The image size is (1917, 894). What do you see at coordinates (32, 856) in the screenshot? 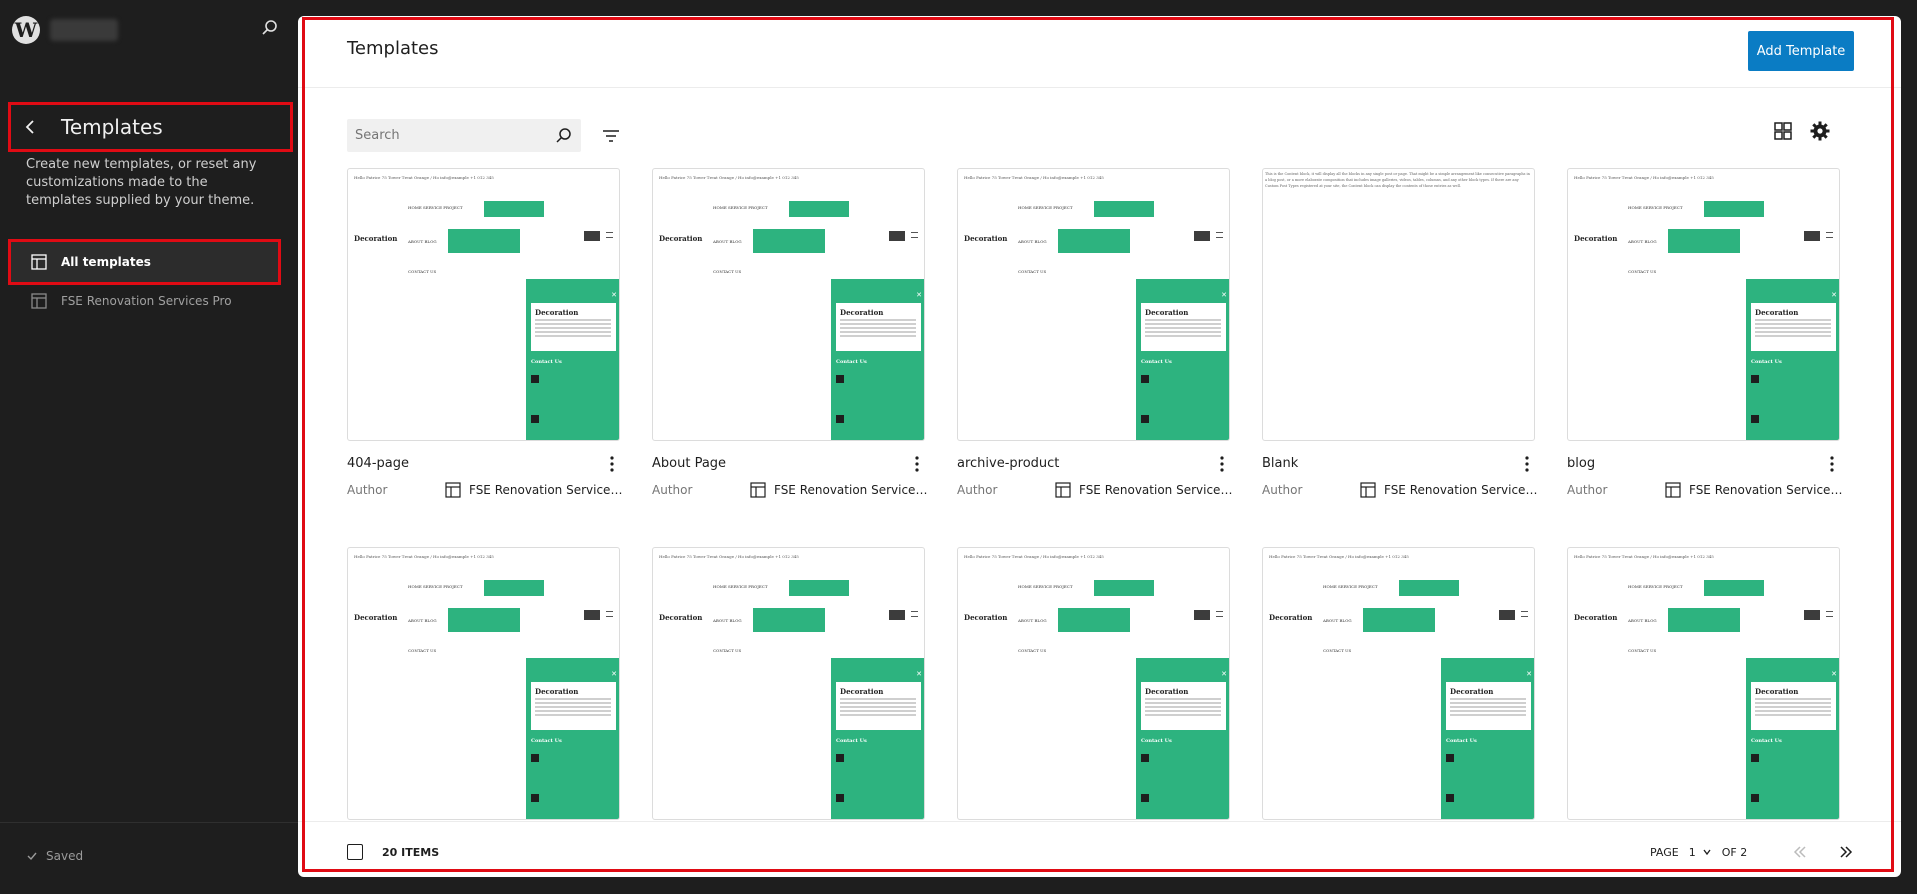
I see `check-icon` at bounding box center [32, 856].